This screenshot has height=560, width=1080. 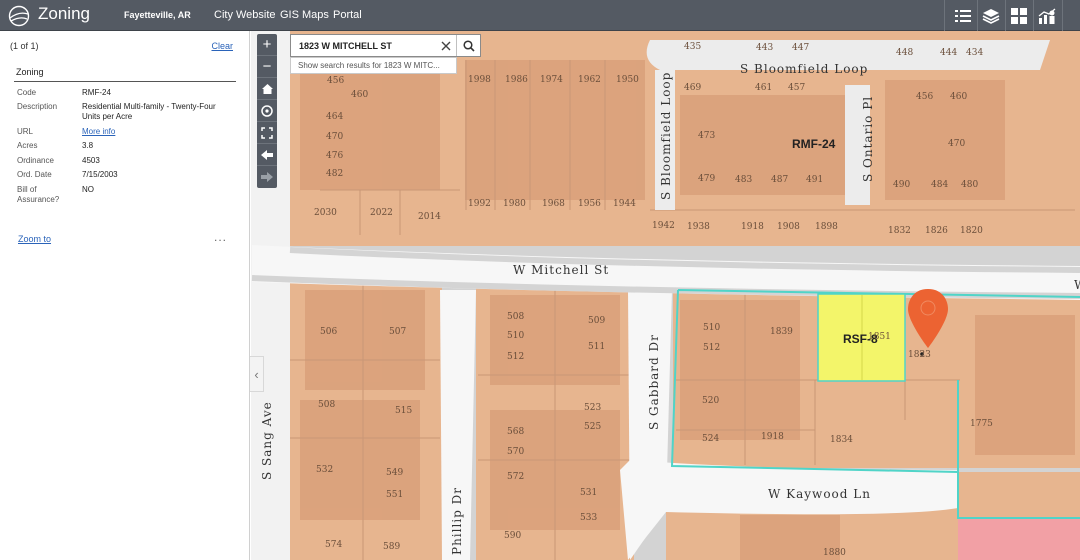 I want to click on close-icon, so click(x=446, y=45).